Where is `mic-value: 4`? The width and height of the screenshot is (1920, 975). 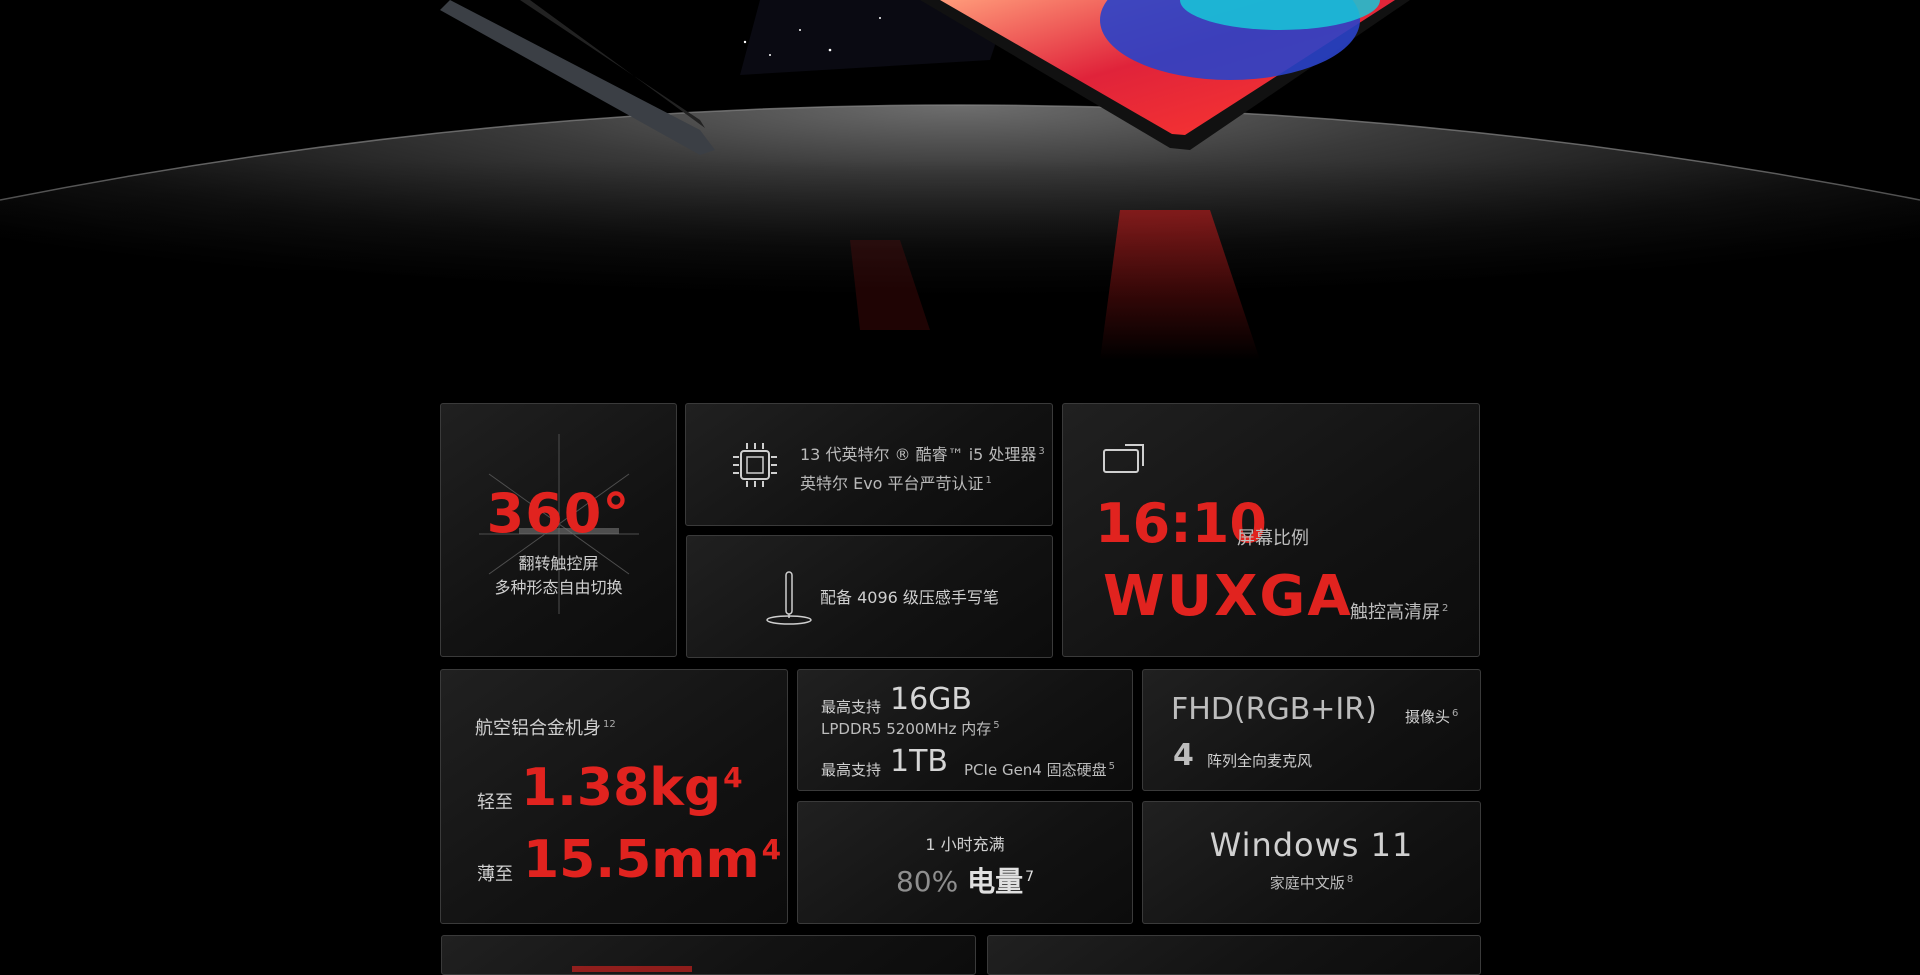
mic-value: 4 is located at coordinates (1183, 755).